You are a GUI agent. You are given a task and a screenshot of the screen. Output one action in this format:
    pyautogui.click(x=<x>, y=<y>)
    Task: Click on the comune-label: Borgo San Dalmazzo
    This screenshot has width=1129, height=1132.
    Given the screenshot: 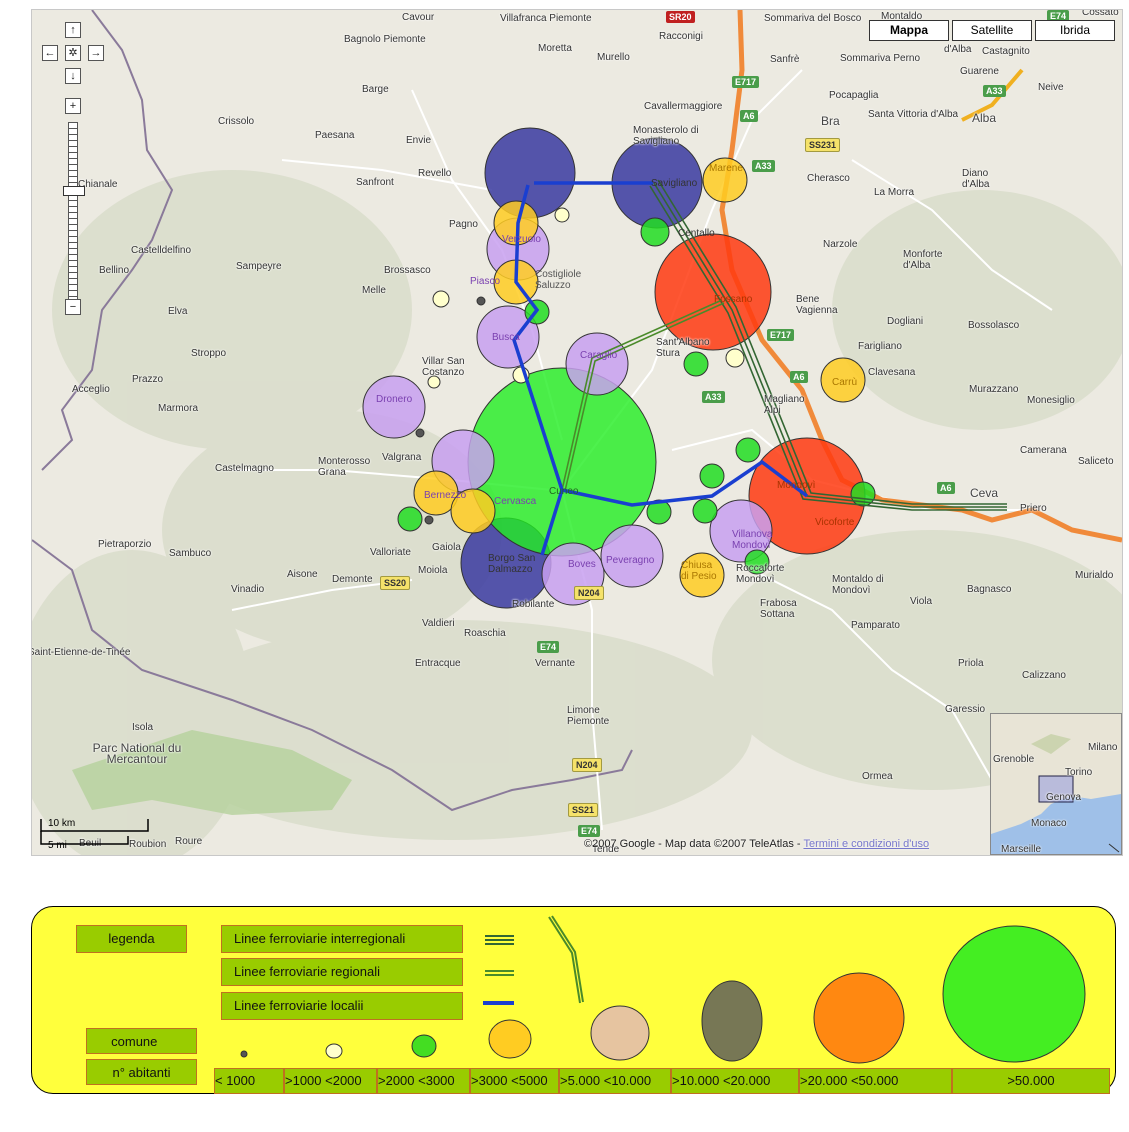 What is the action you would take?
    pyautogui.click(x=512, y=564)
    